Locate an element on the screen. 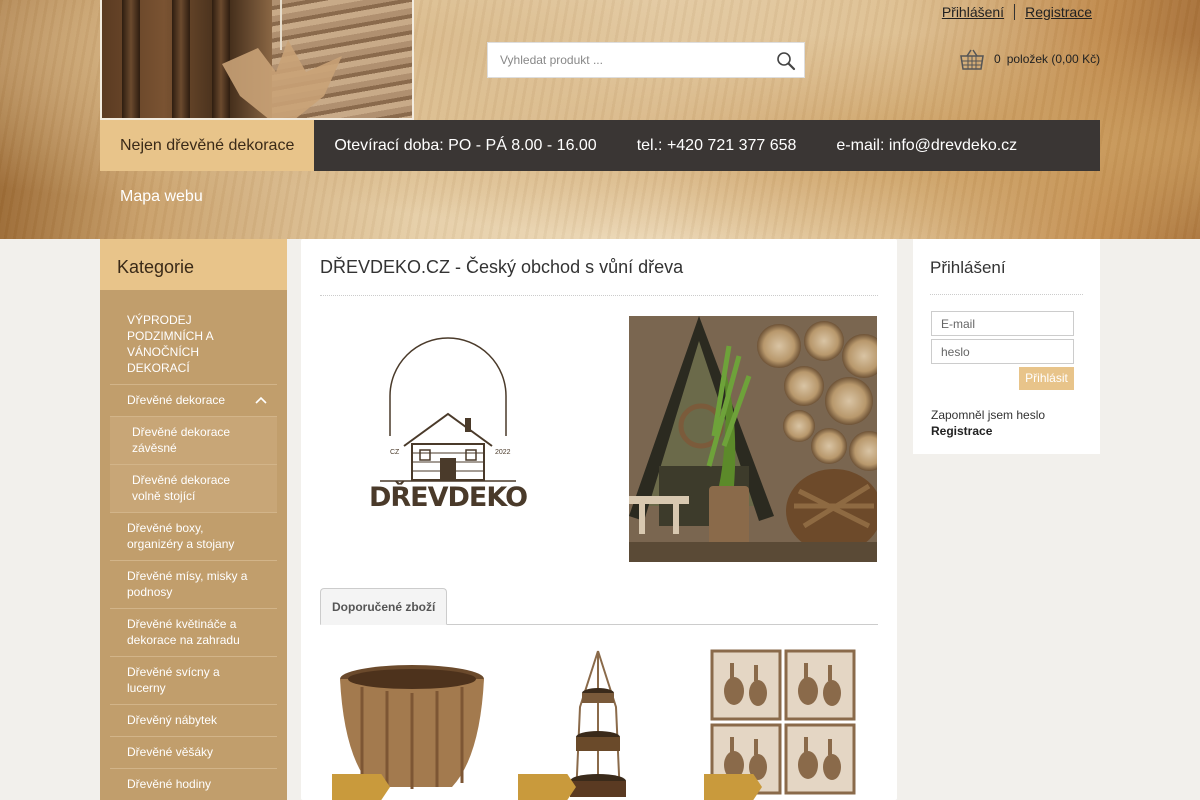 This screenshot has height=800, width=1200. sidebar-item-standing: Dřevěné dekorace volně stojící is located at coordinates (193, 489).